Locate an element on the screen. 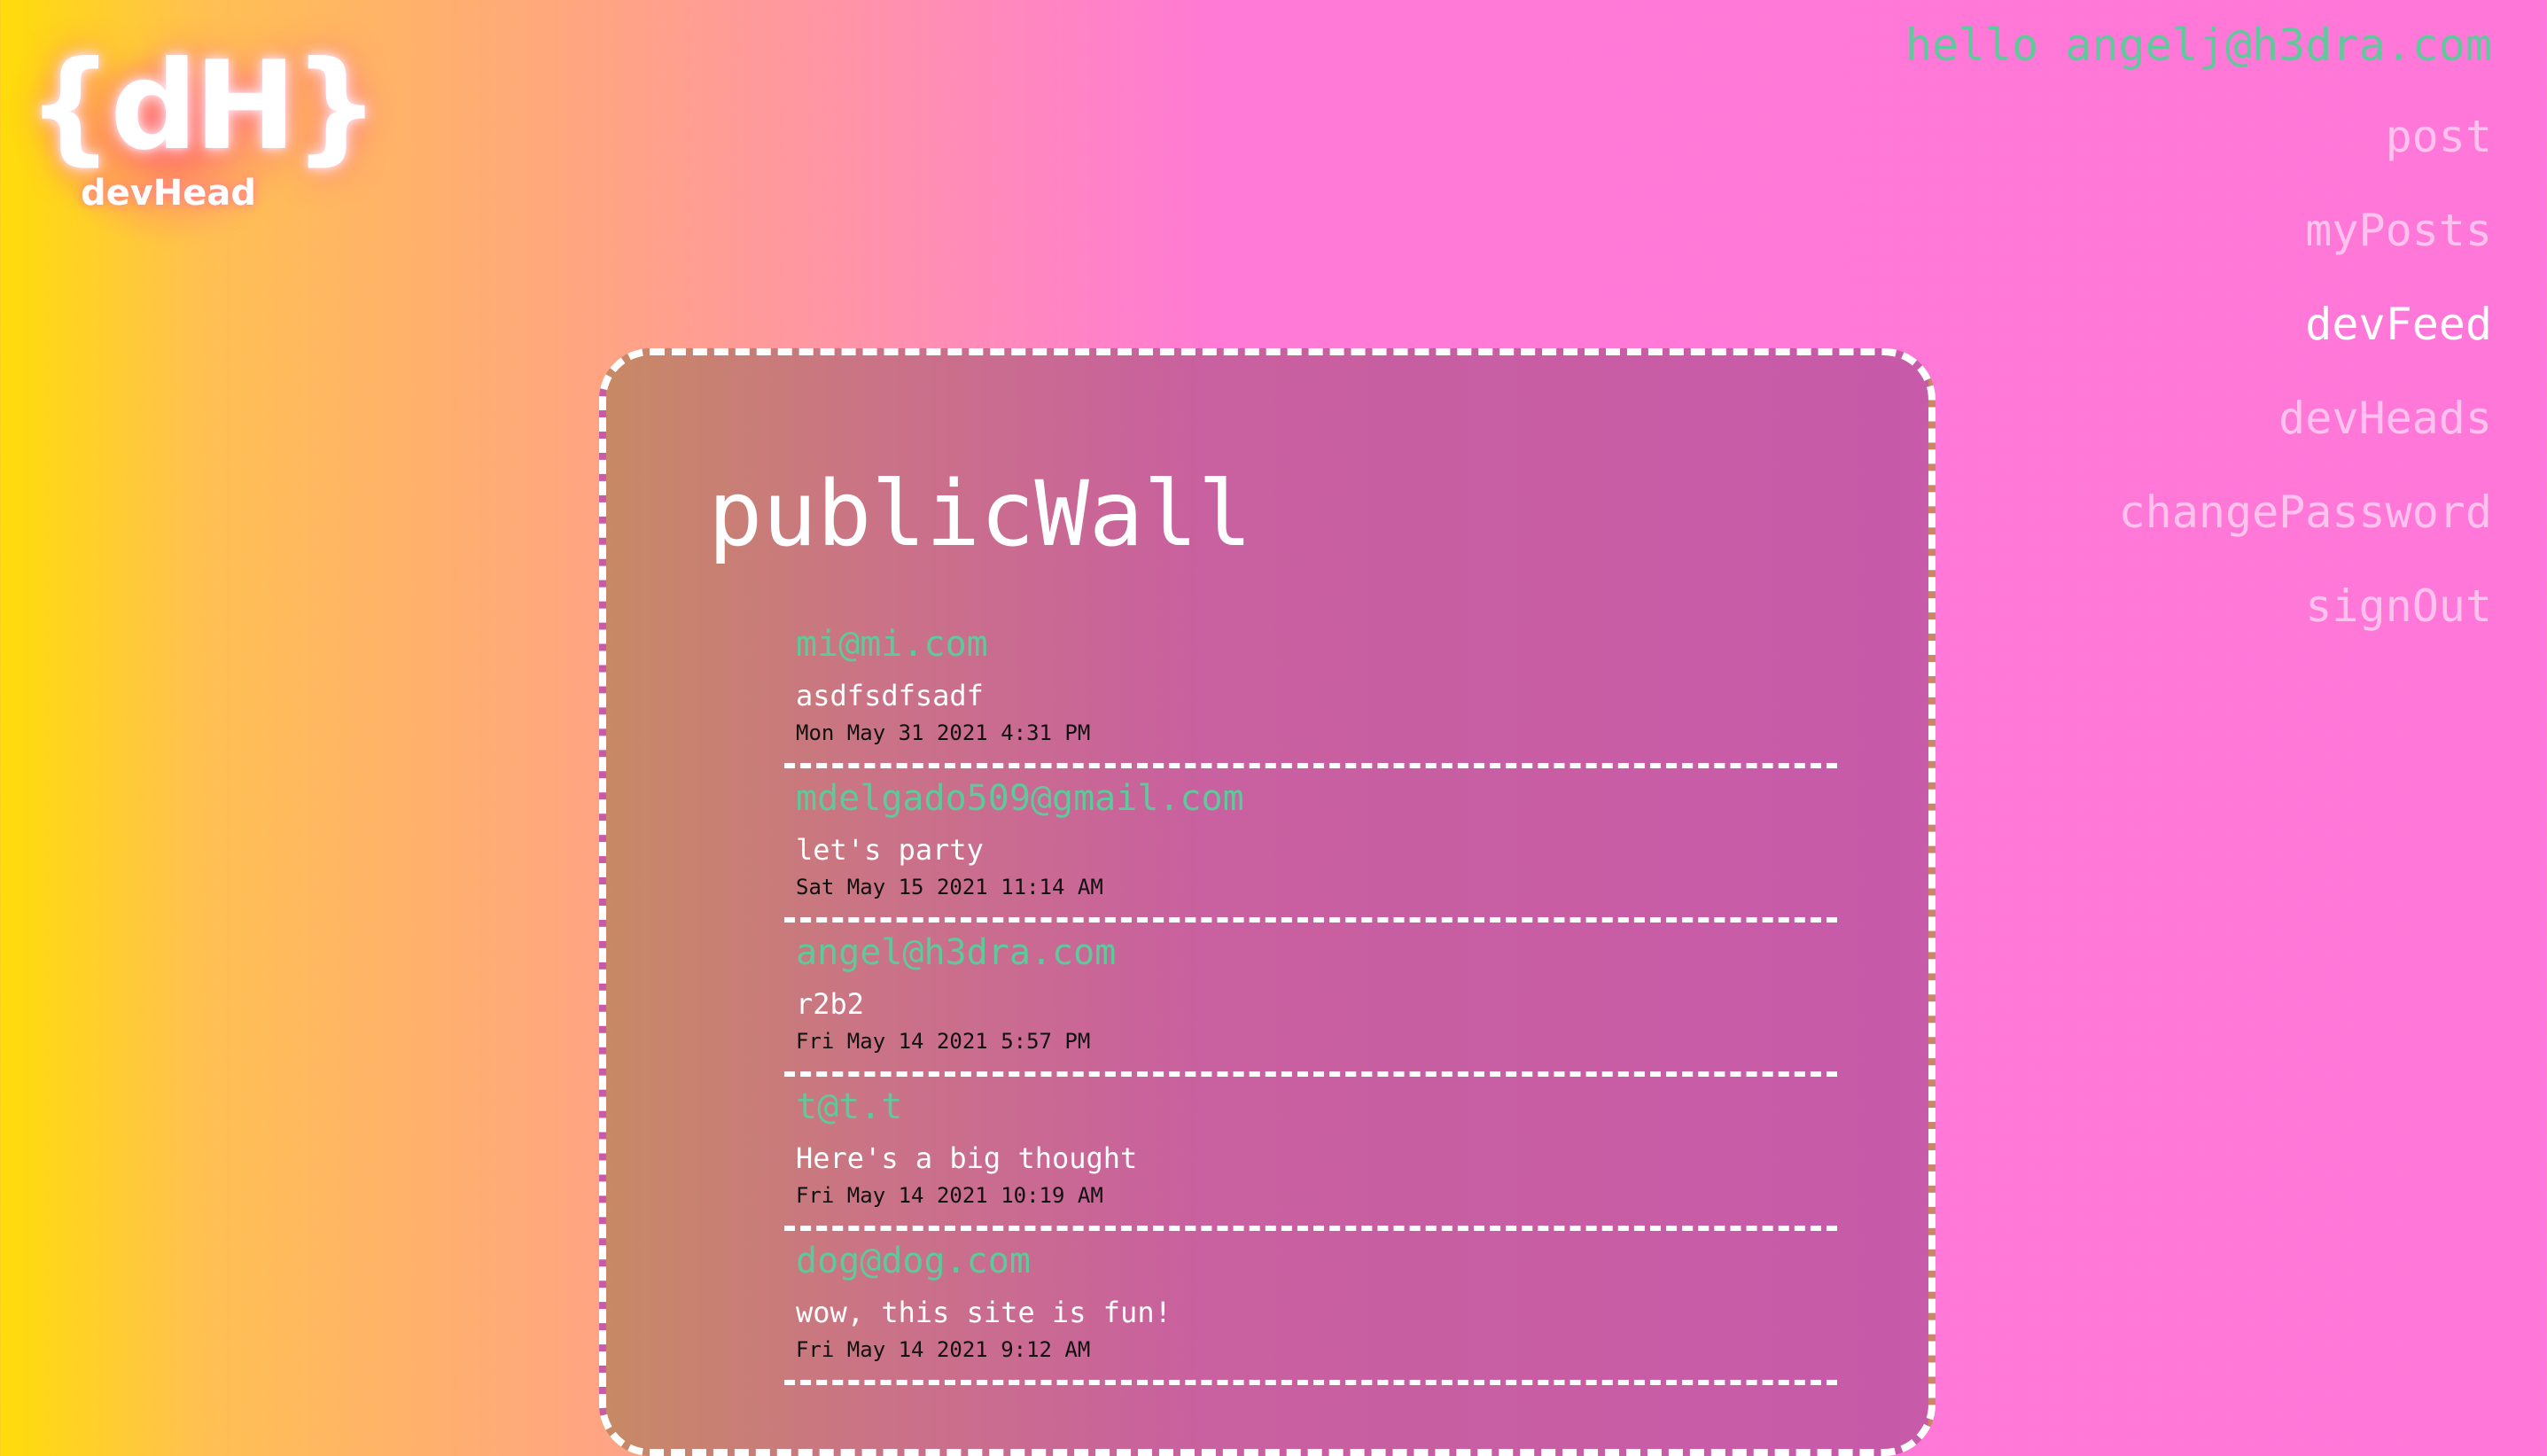 The height and width of the screenshot is (1456, 2547). post-body: Here's a big thought is located at coordinates (967, 1158).